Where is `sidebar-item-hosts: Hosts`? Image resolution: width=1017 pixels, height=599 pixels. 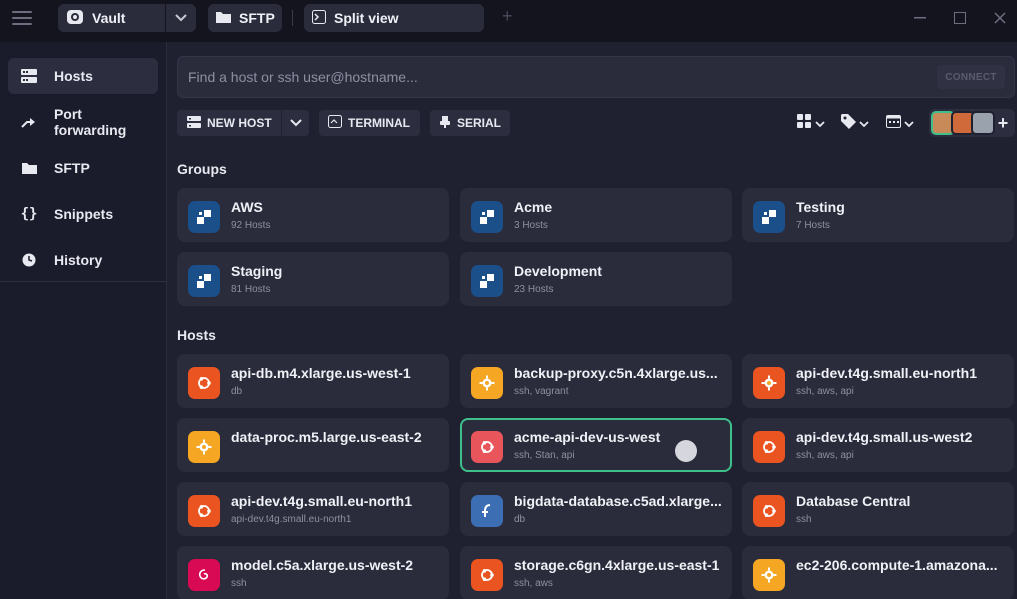 sidebar-item-hosts: Hosts is located at coordinates (83, 76).